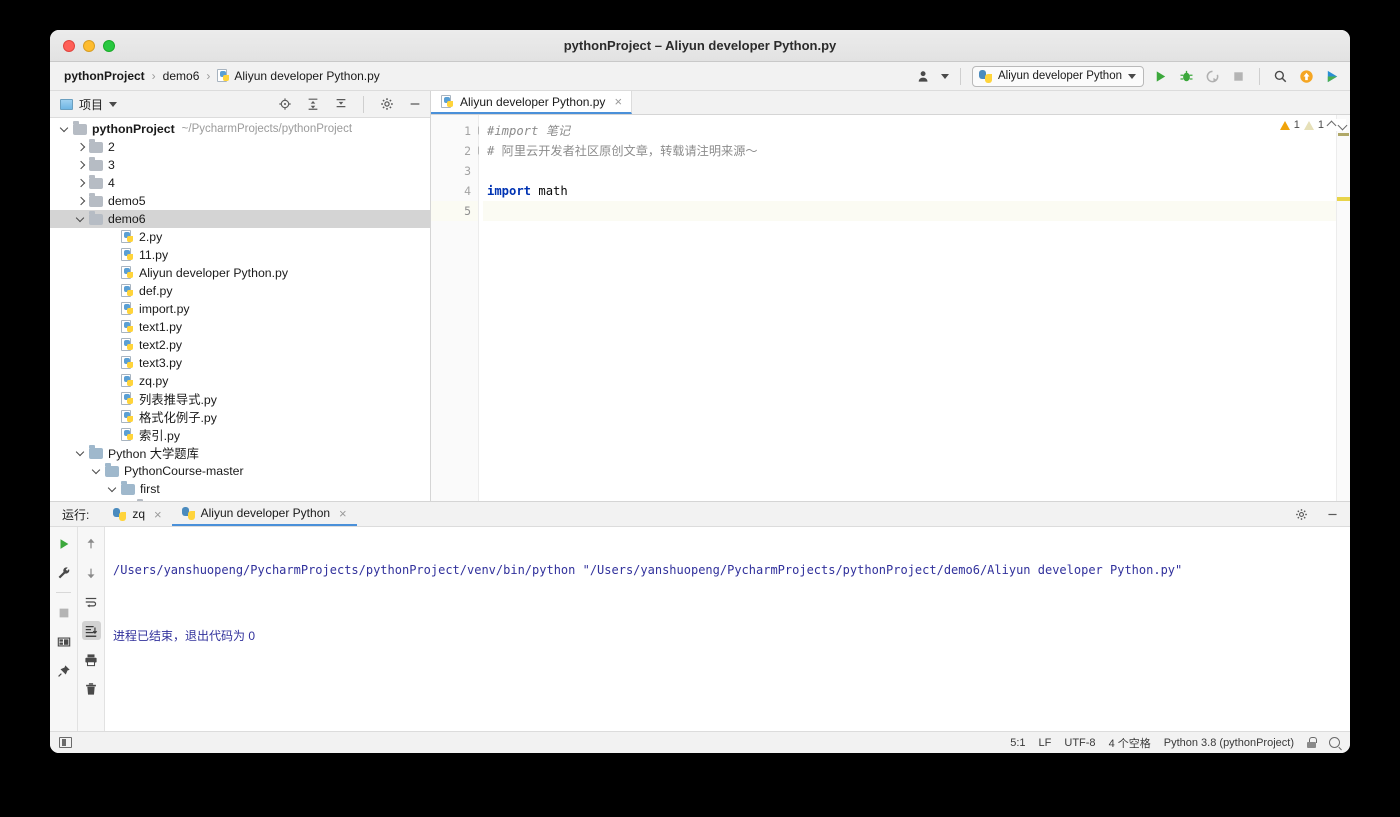 This screenshot has height=817, width=1400. What do you see at coordinates (240, 327) in the screenshot?
I see `tree-row: text1.py` at bounding box center [240, 327].